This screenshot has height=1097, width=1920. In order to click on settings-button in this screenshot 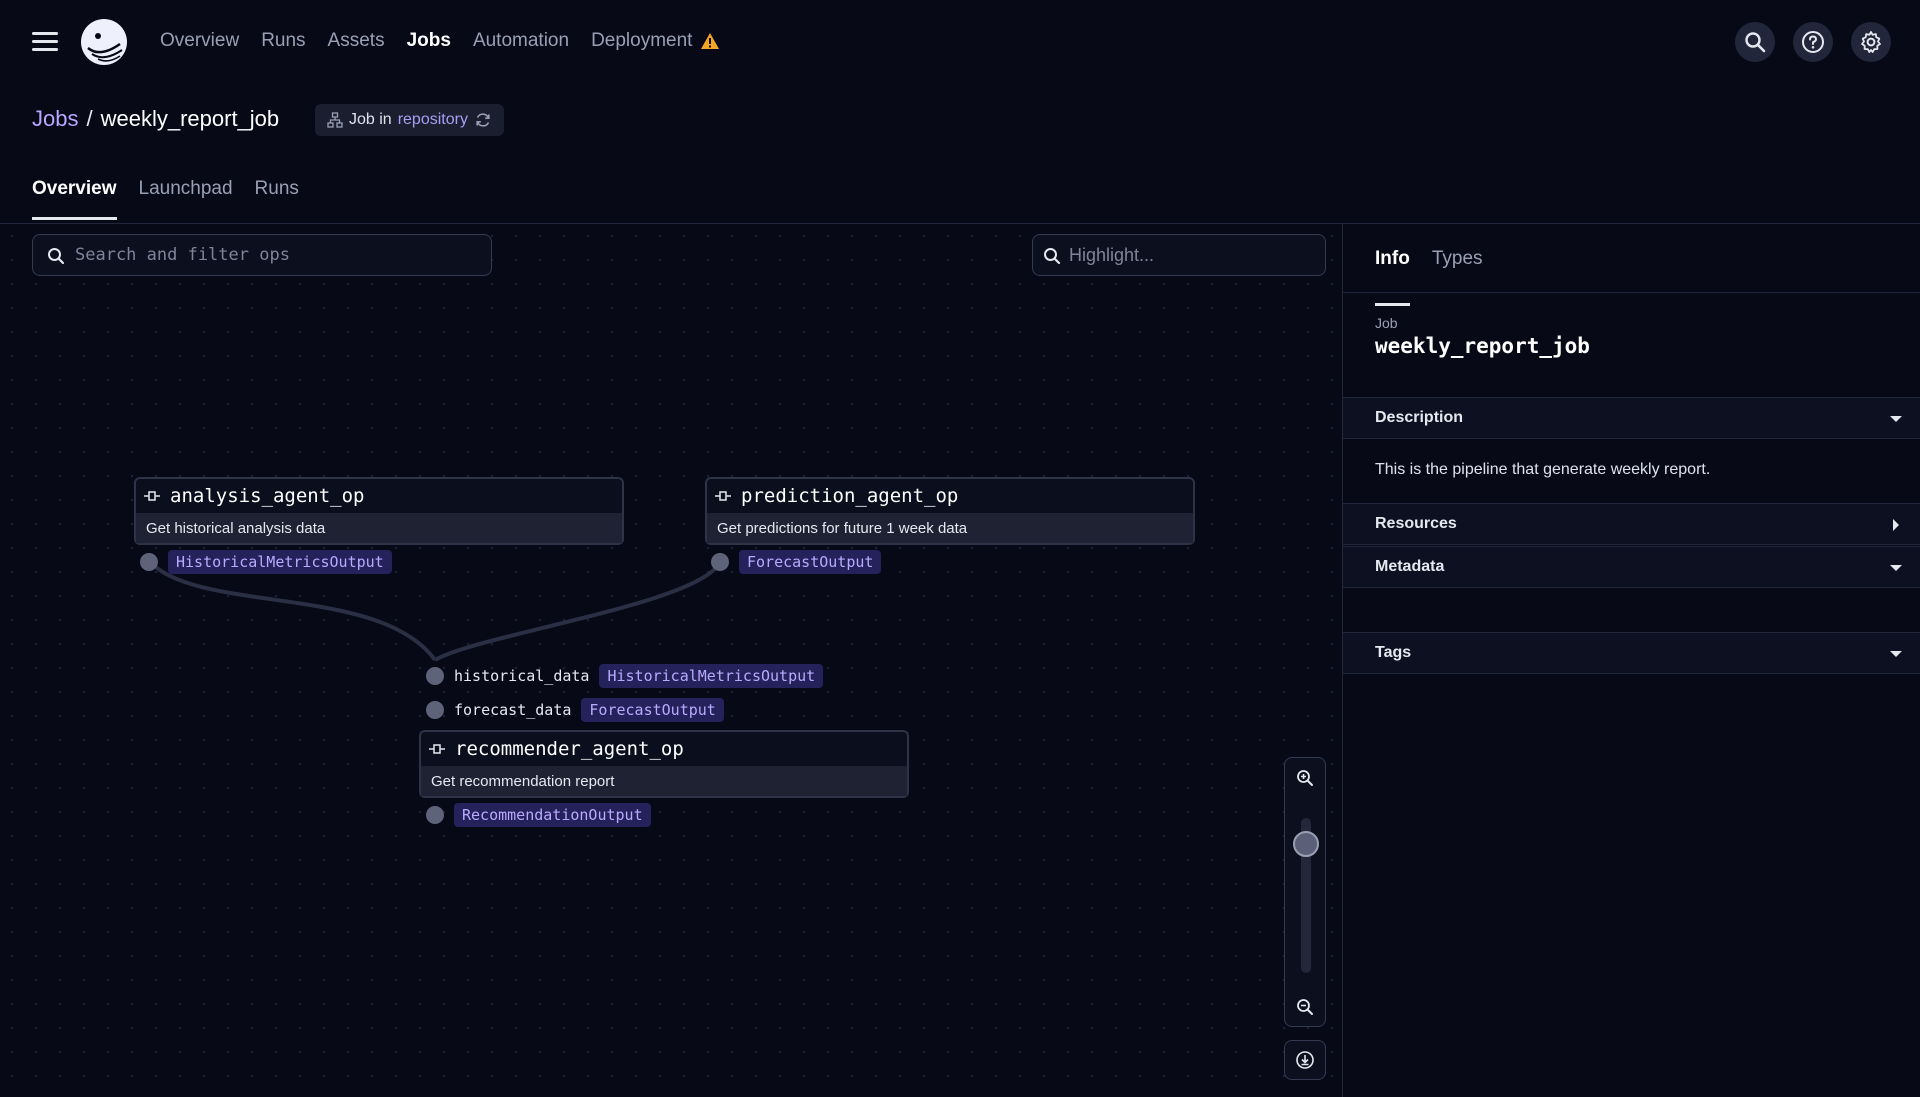, I will do `click(1871, 42)`.